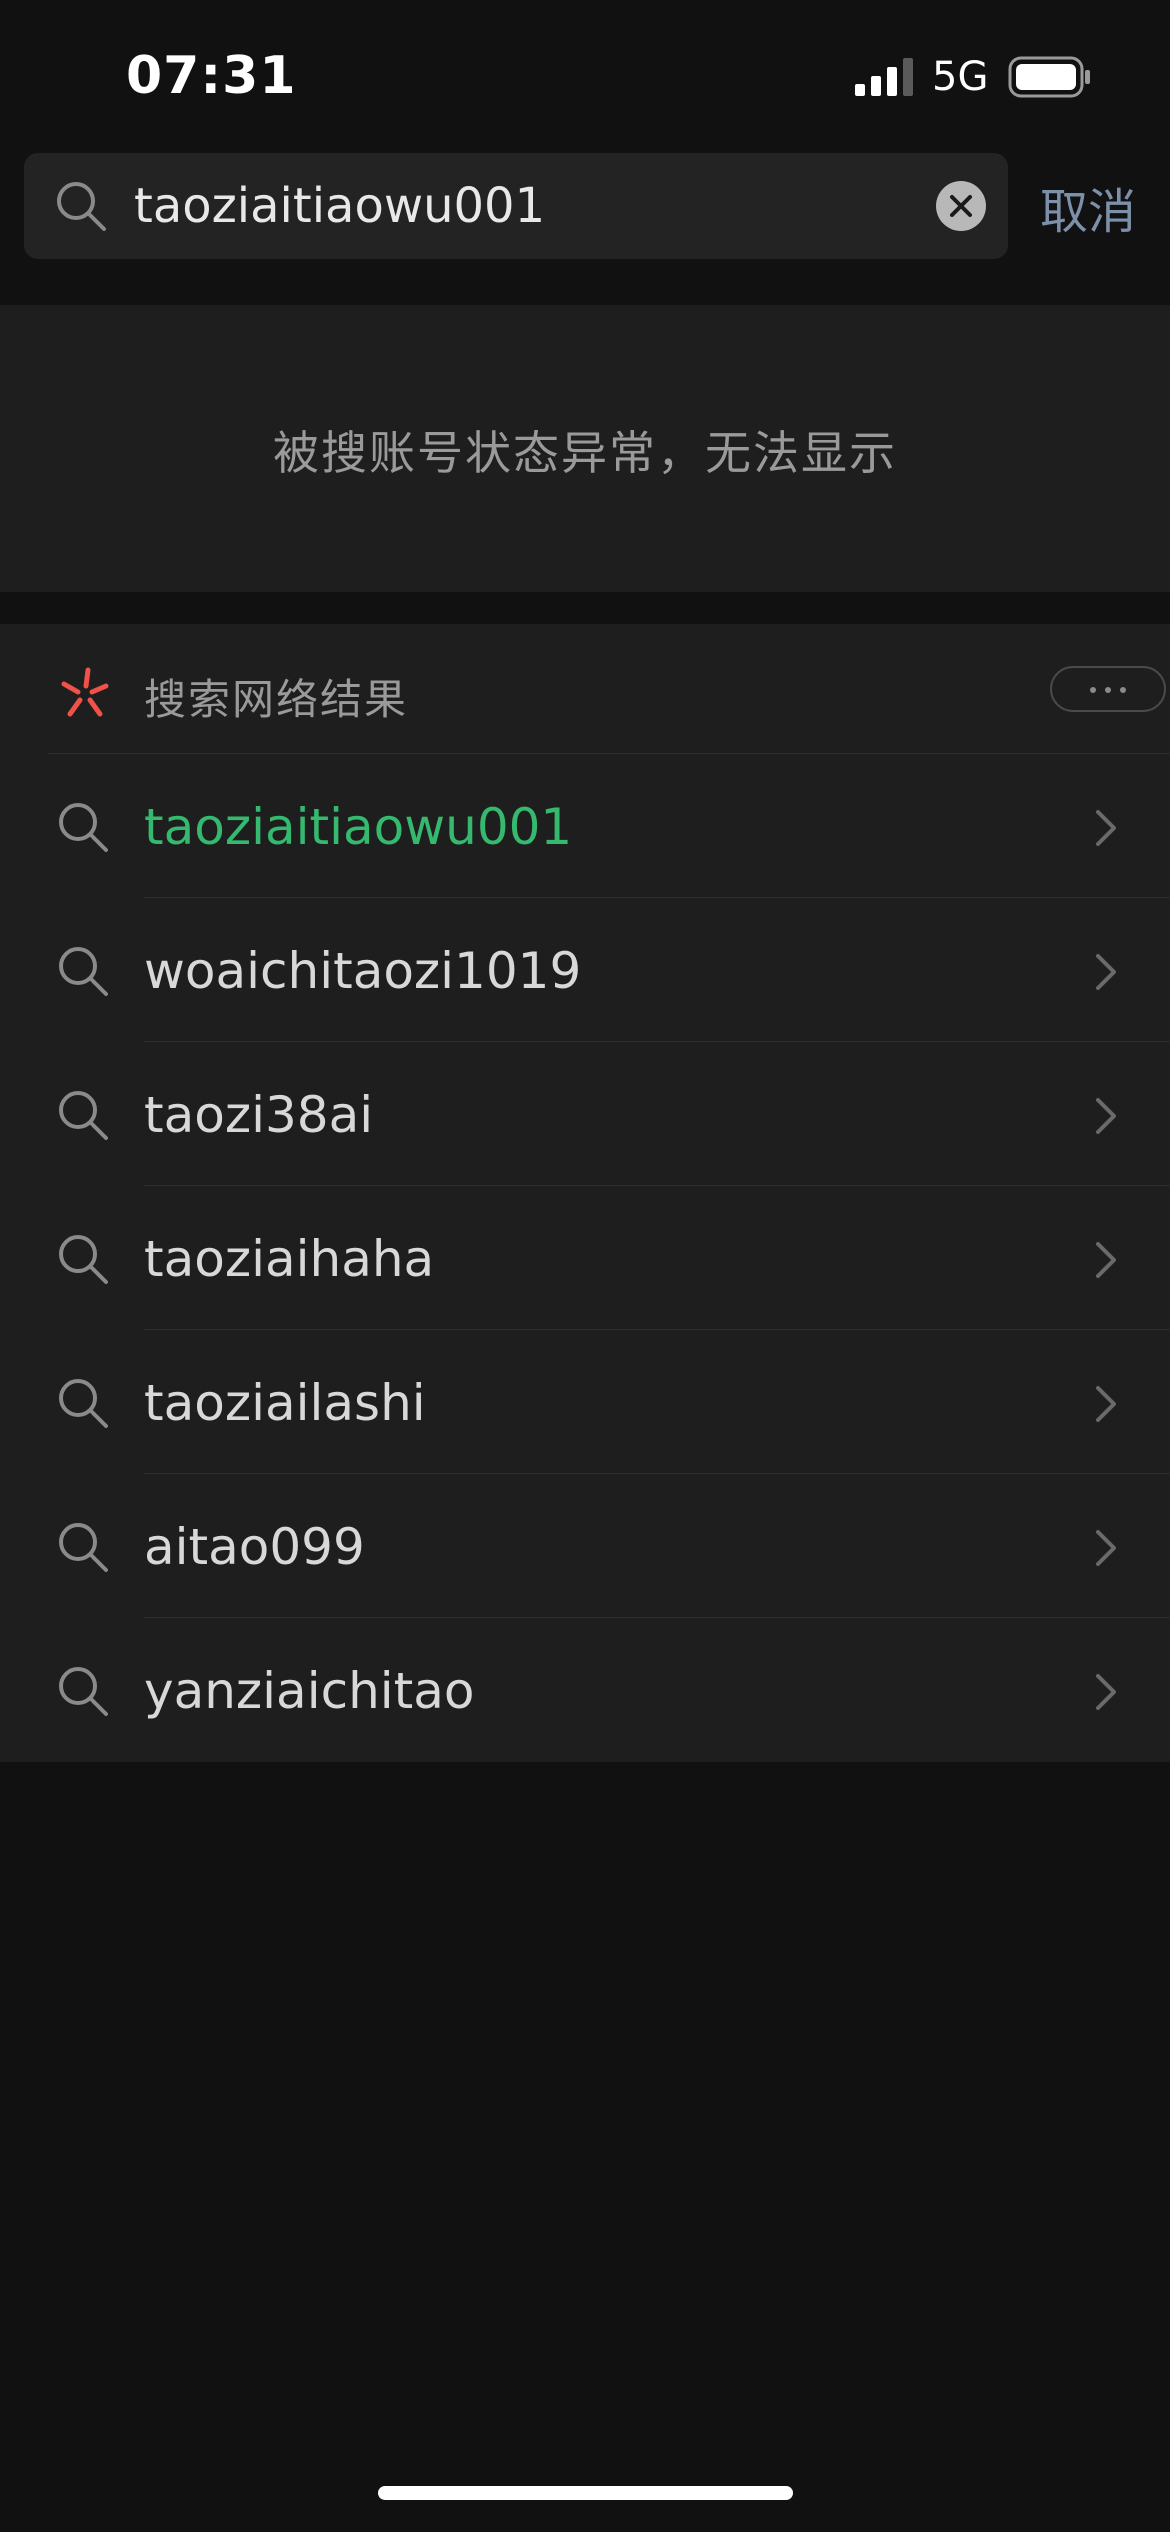 The width and height of the screenshot is (1170, 2532). What do you see at coordinates (585, 826) in the screenshot?
I see `result-item: taoziaitiaowu001` at bounding box center [585, 826].